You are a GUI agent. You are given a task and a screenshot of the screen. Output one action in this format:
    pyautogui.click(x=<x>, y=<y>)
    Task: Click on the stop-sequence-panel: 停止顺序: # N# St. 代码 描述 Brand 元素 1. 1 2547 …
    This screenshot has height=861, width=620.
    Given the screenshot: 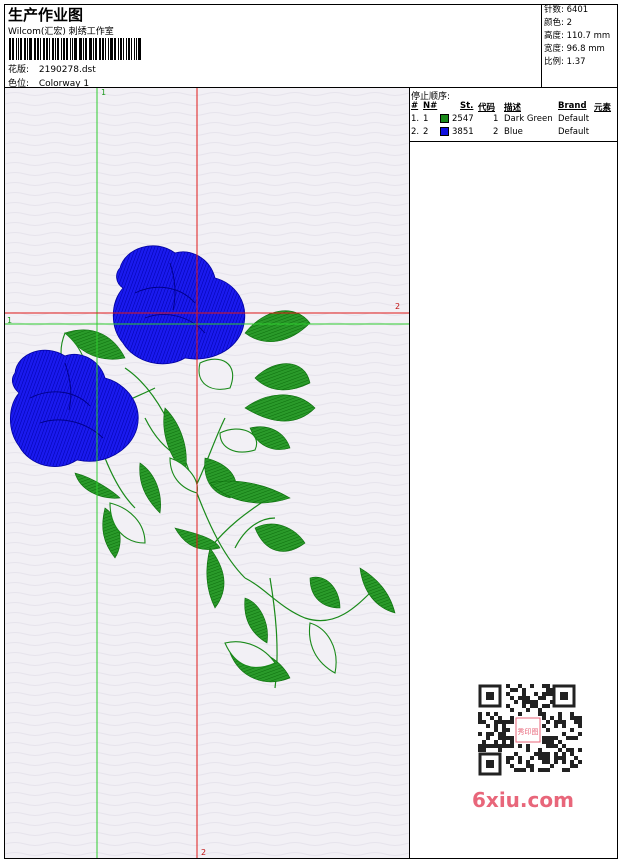 What is the action you would take?
    pyautogui.click(x=513, y=115)
    